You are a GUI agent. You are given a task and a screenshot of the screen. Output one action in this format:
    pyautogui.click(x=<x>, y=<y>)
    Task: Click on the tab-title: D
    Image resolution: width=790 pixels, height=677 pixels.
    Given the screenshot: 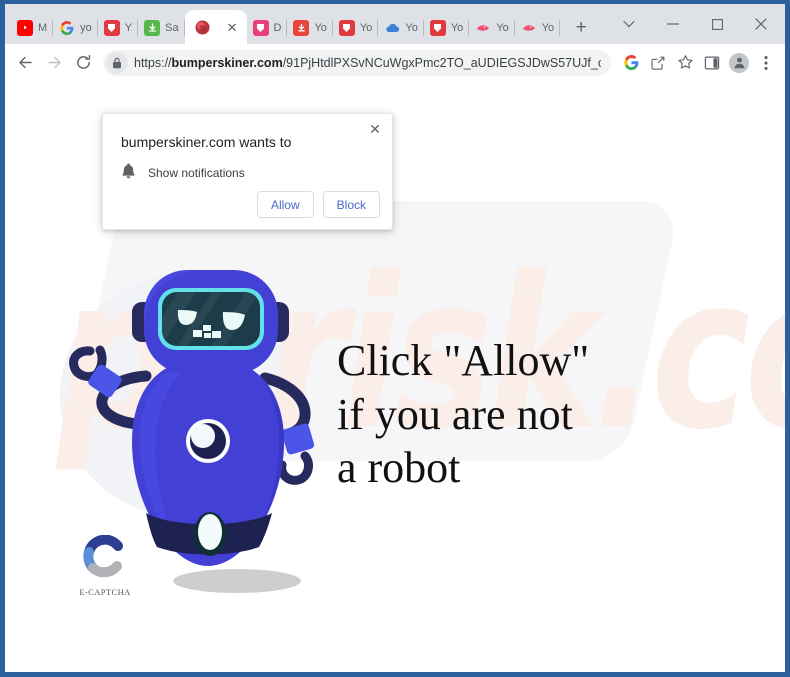 What is the action you would take?
    pyautogui.click(x=277, y=27)
    